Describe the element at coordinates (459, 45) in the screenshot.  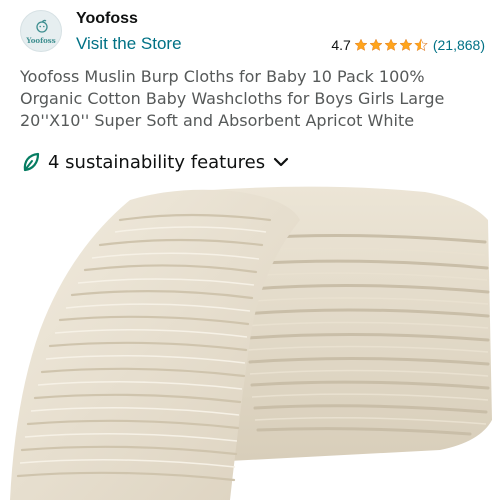
I see `rating-count: (21,868)` at that location.